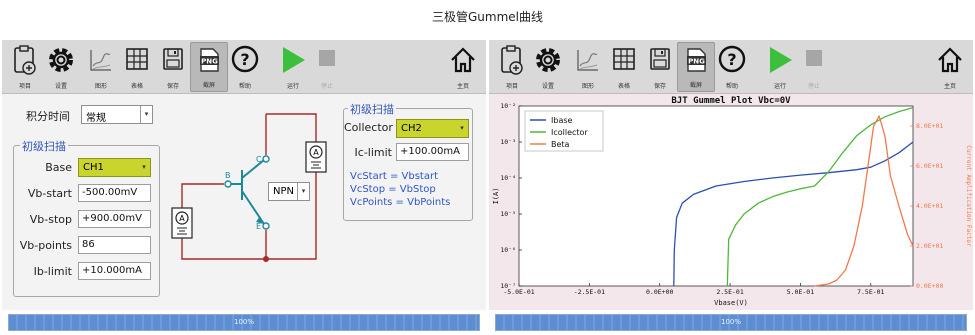 This screenshot has height=335, width=975. What do you see at coordinates (44, 146) in the screenshot?
I see `primary-sweep-title: 初级扫描` at bounding box center [44, 146].